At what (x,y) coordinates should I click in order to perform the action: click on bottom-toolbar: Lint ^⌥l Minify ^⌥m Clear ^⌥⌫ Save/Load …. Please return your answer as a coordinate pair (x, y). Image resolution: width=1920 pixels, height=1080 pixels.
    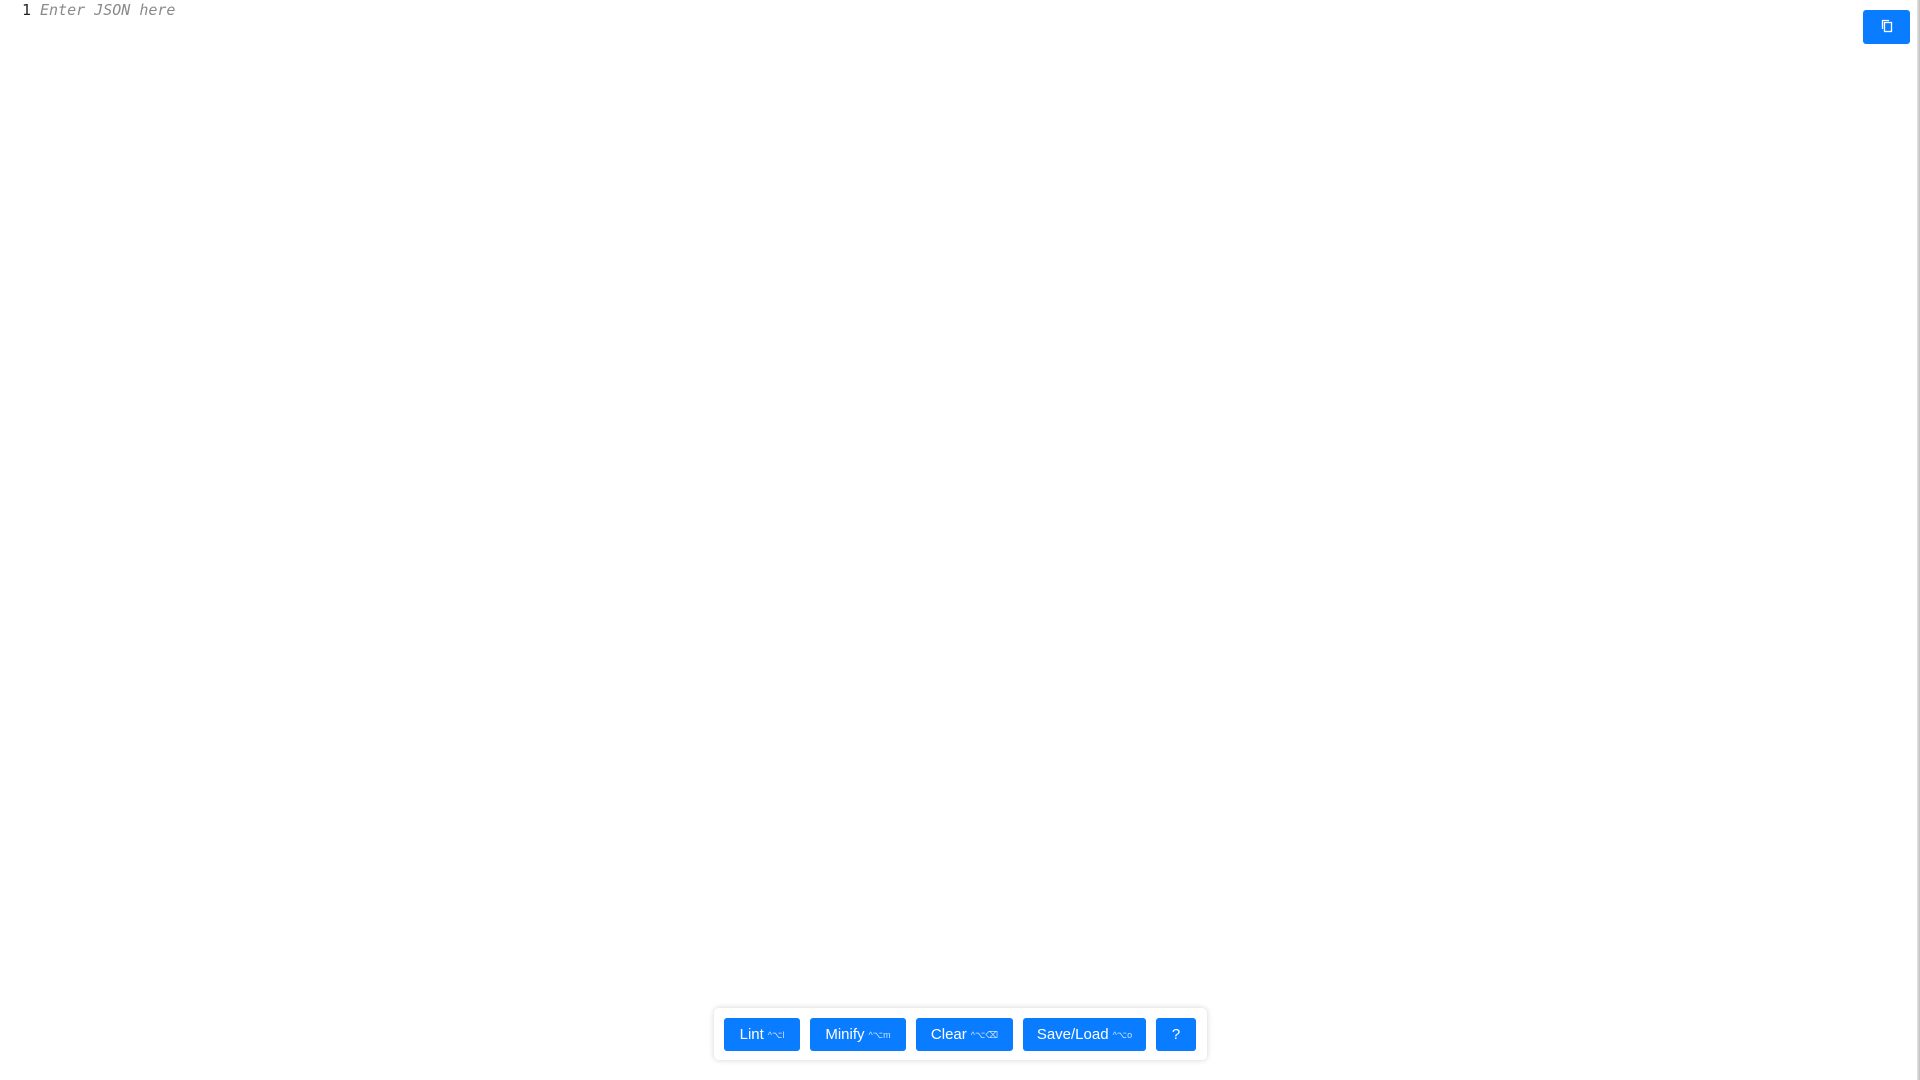
    Looking at the image, I should click on (960, 1034).